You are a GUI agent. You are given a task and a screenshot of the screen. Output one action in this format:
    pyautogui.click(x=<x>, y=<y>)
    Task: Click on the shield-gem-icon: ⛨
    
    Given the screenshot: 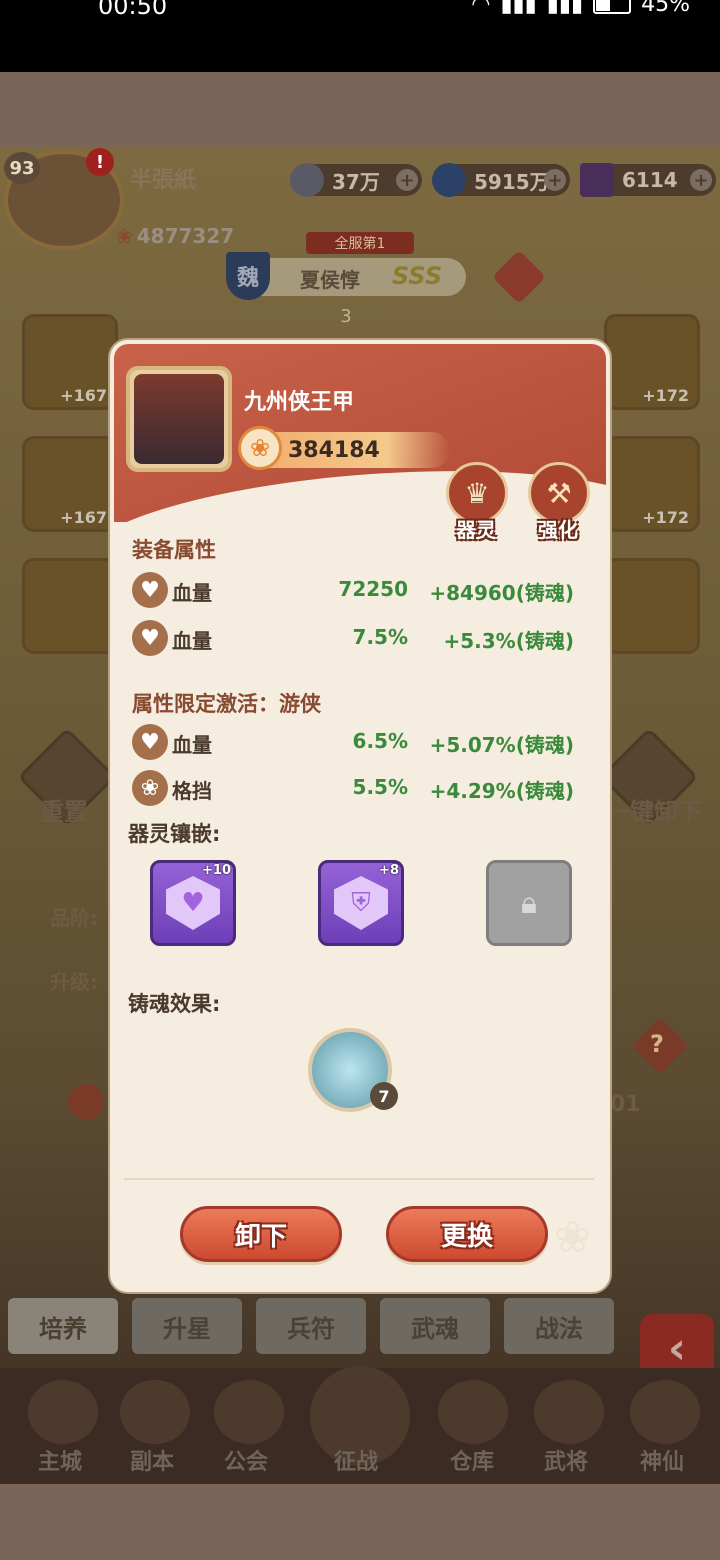 What is the action you would take?
    pyautogui.click(x=361, y=903)
    